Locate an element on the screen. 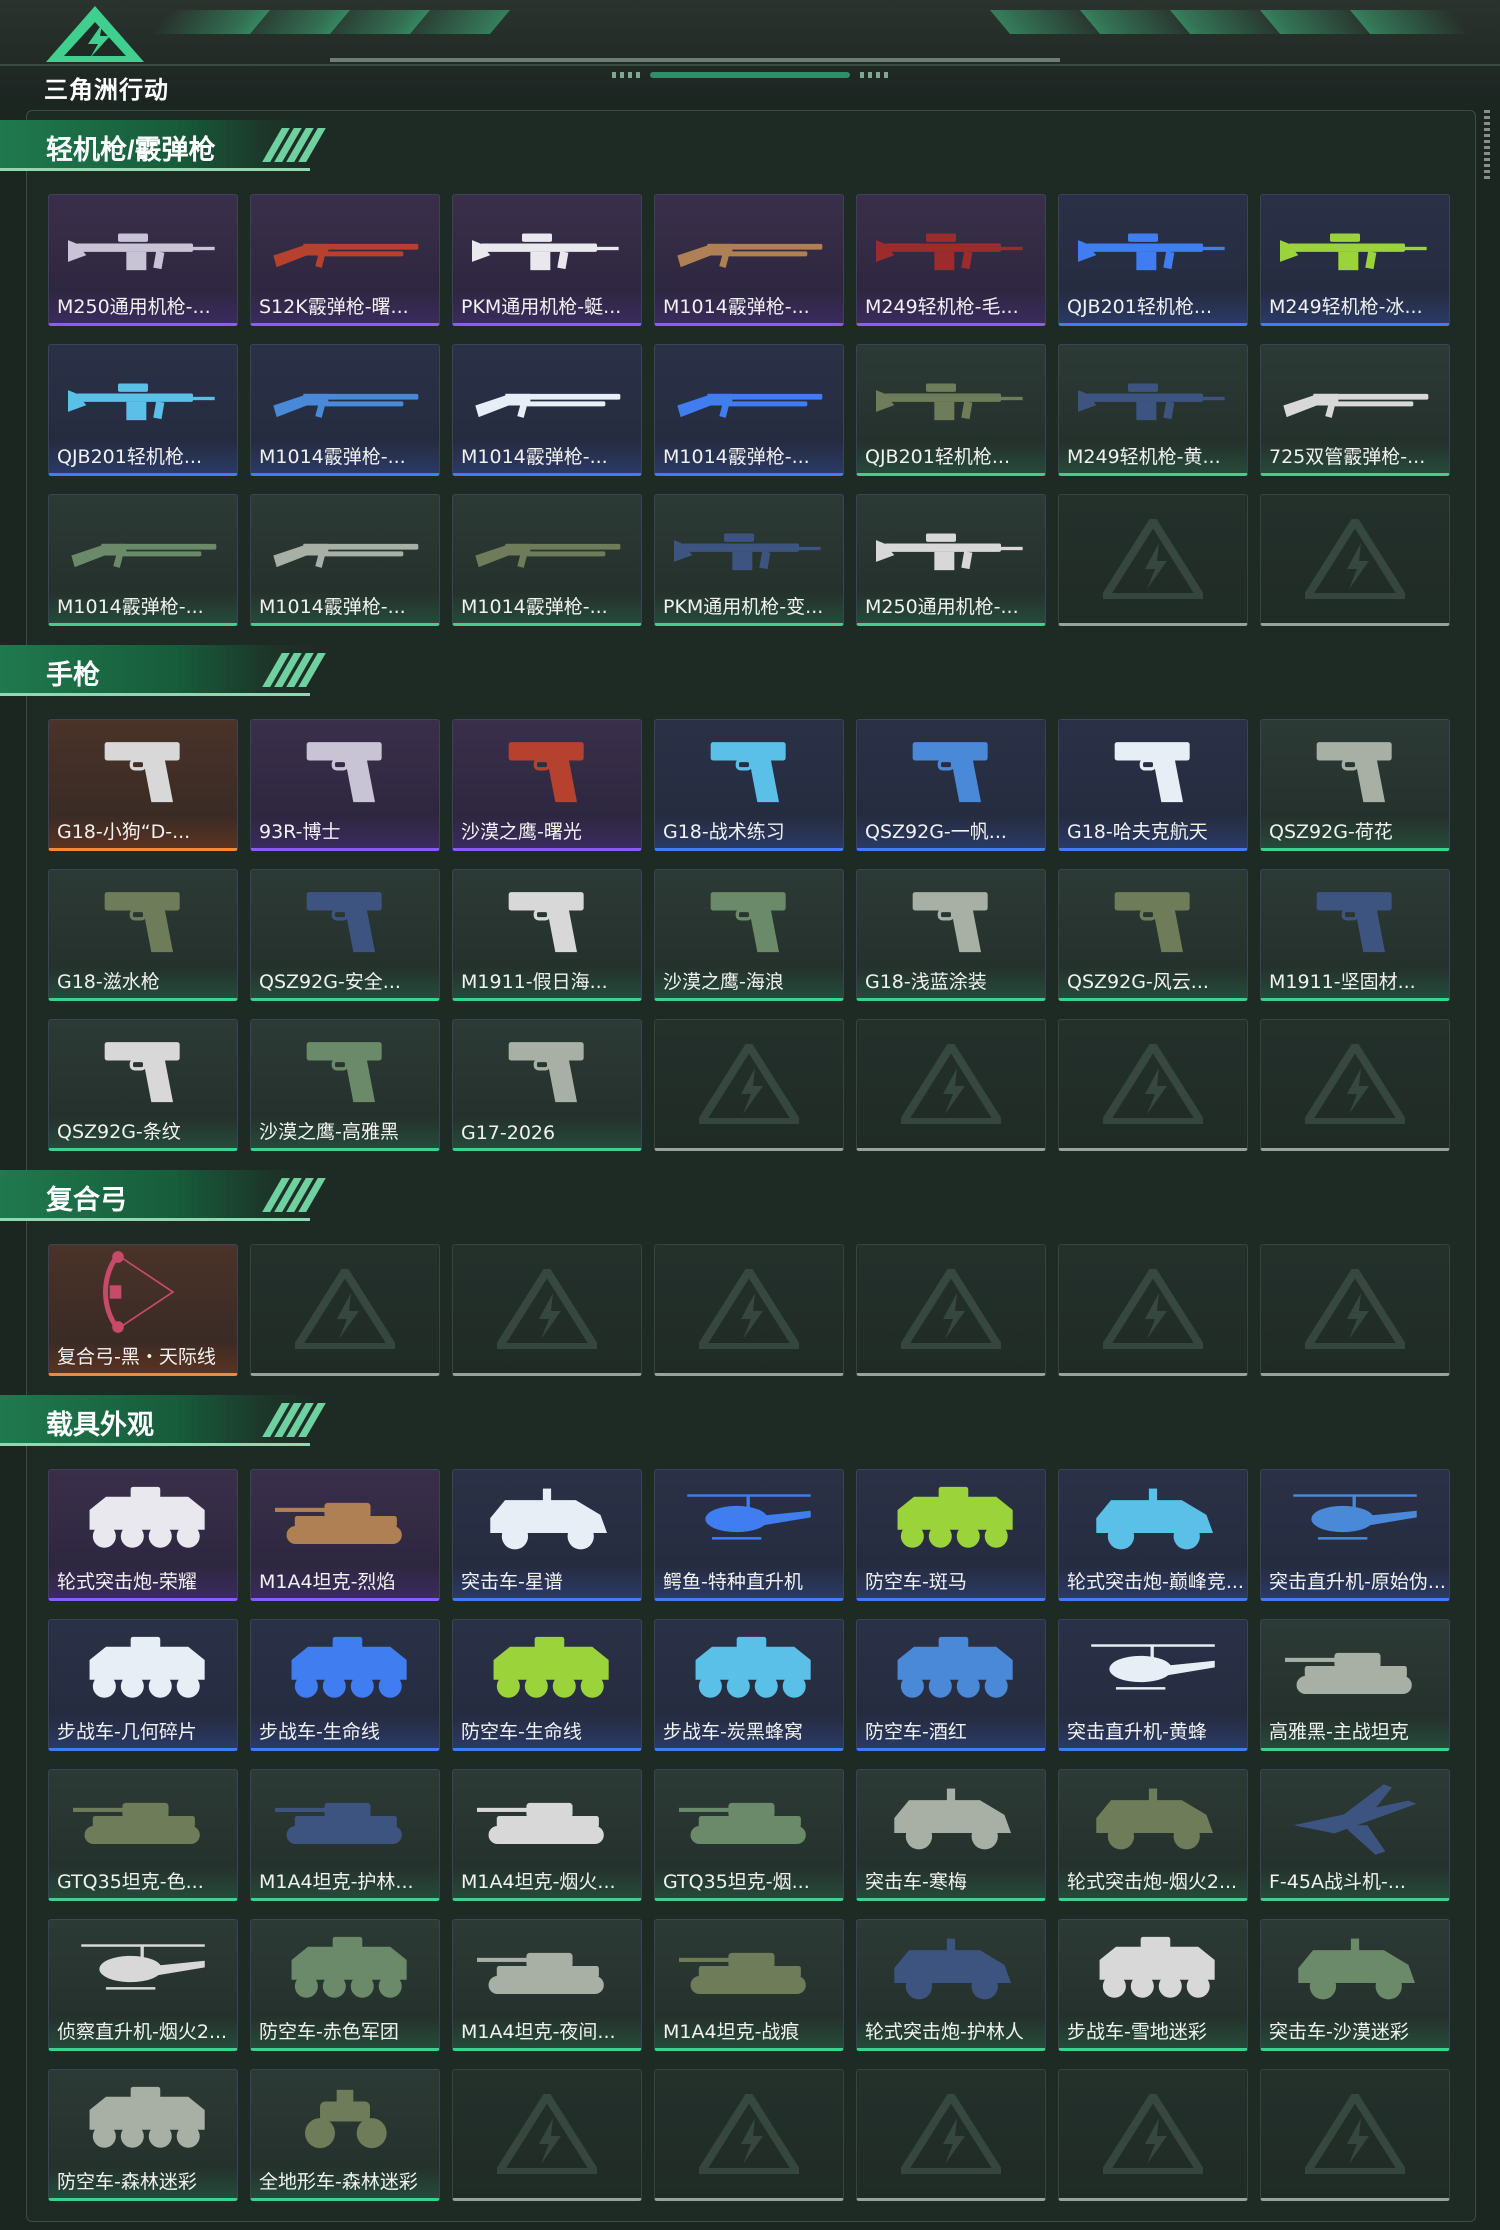 The width and height of the screenshot is (1500, 2230). item-card: 全地形车-森林迷彩 is located at coordinates (345, 2135).